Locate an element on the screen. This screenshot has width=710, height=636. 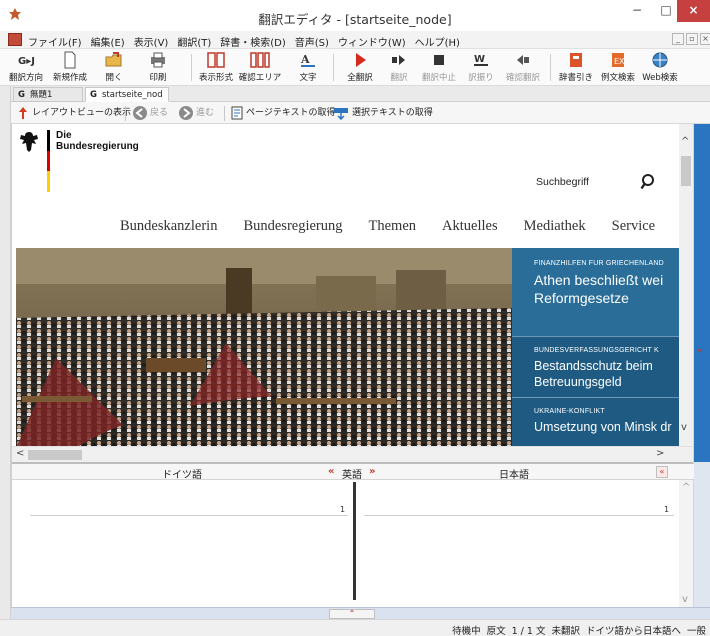
svg-text: W is located at coordinates (479, 59).